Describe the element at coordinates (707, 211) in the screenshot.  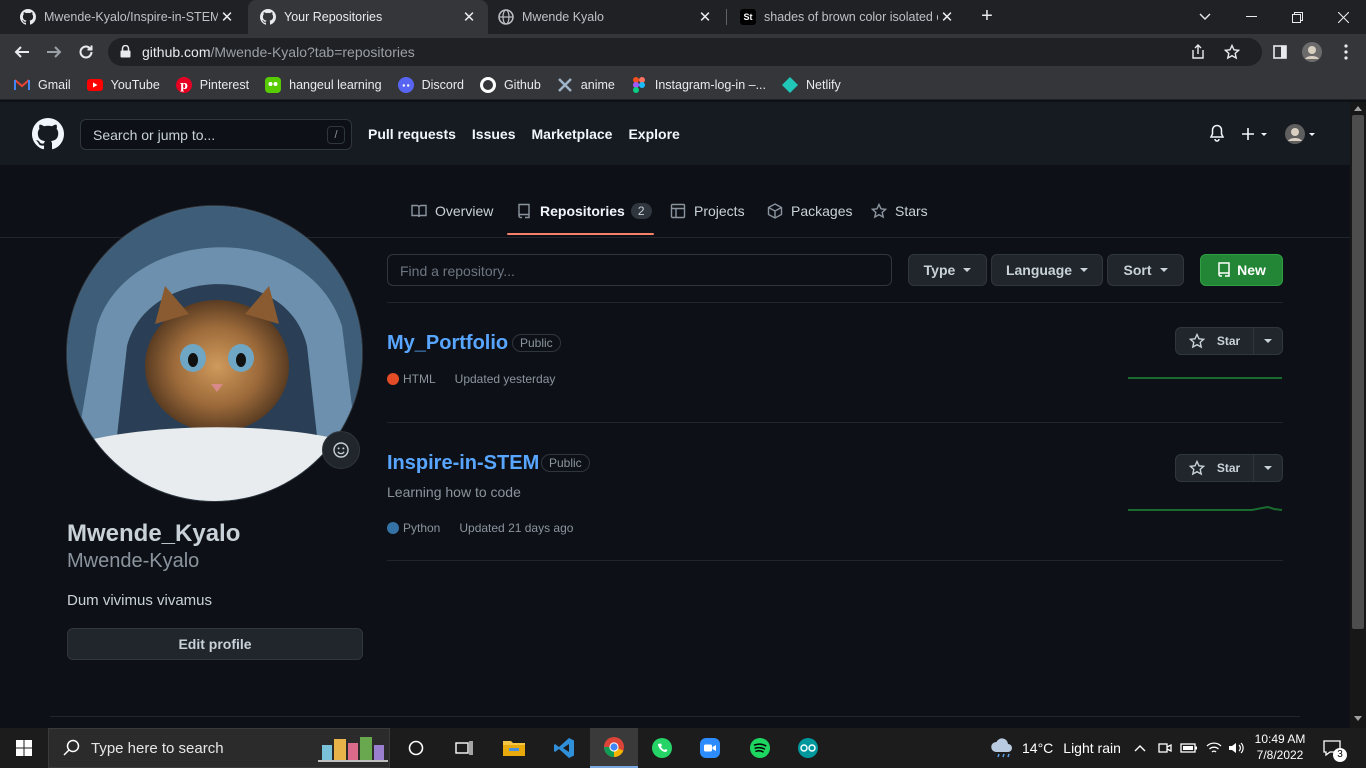
I see `tab-projects: Projects` at that location.